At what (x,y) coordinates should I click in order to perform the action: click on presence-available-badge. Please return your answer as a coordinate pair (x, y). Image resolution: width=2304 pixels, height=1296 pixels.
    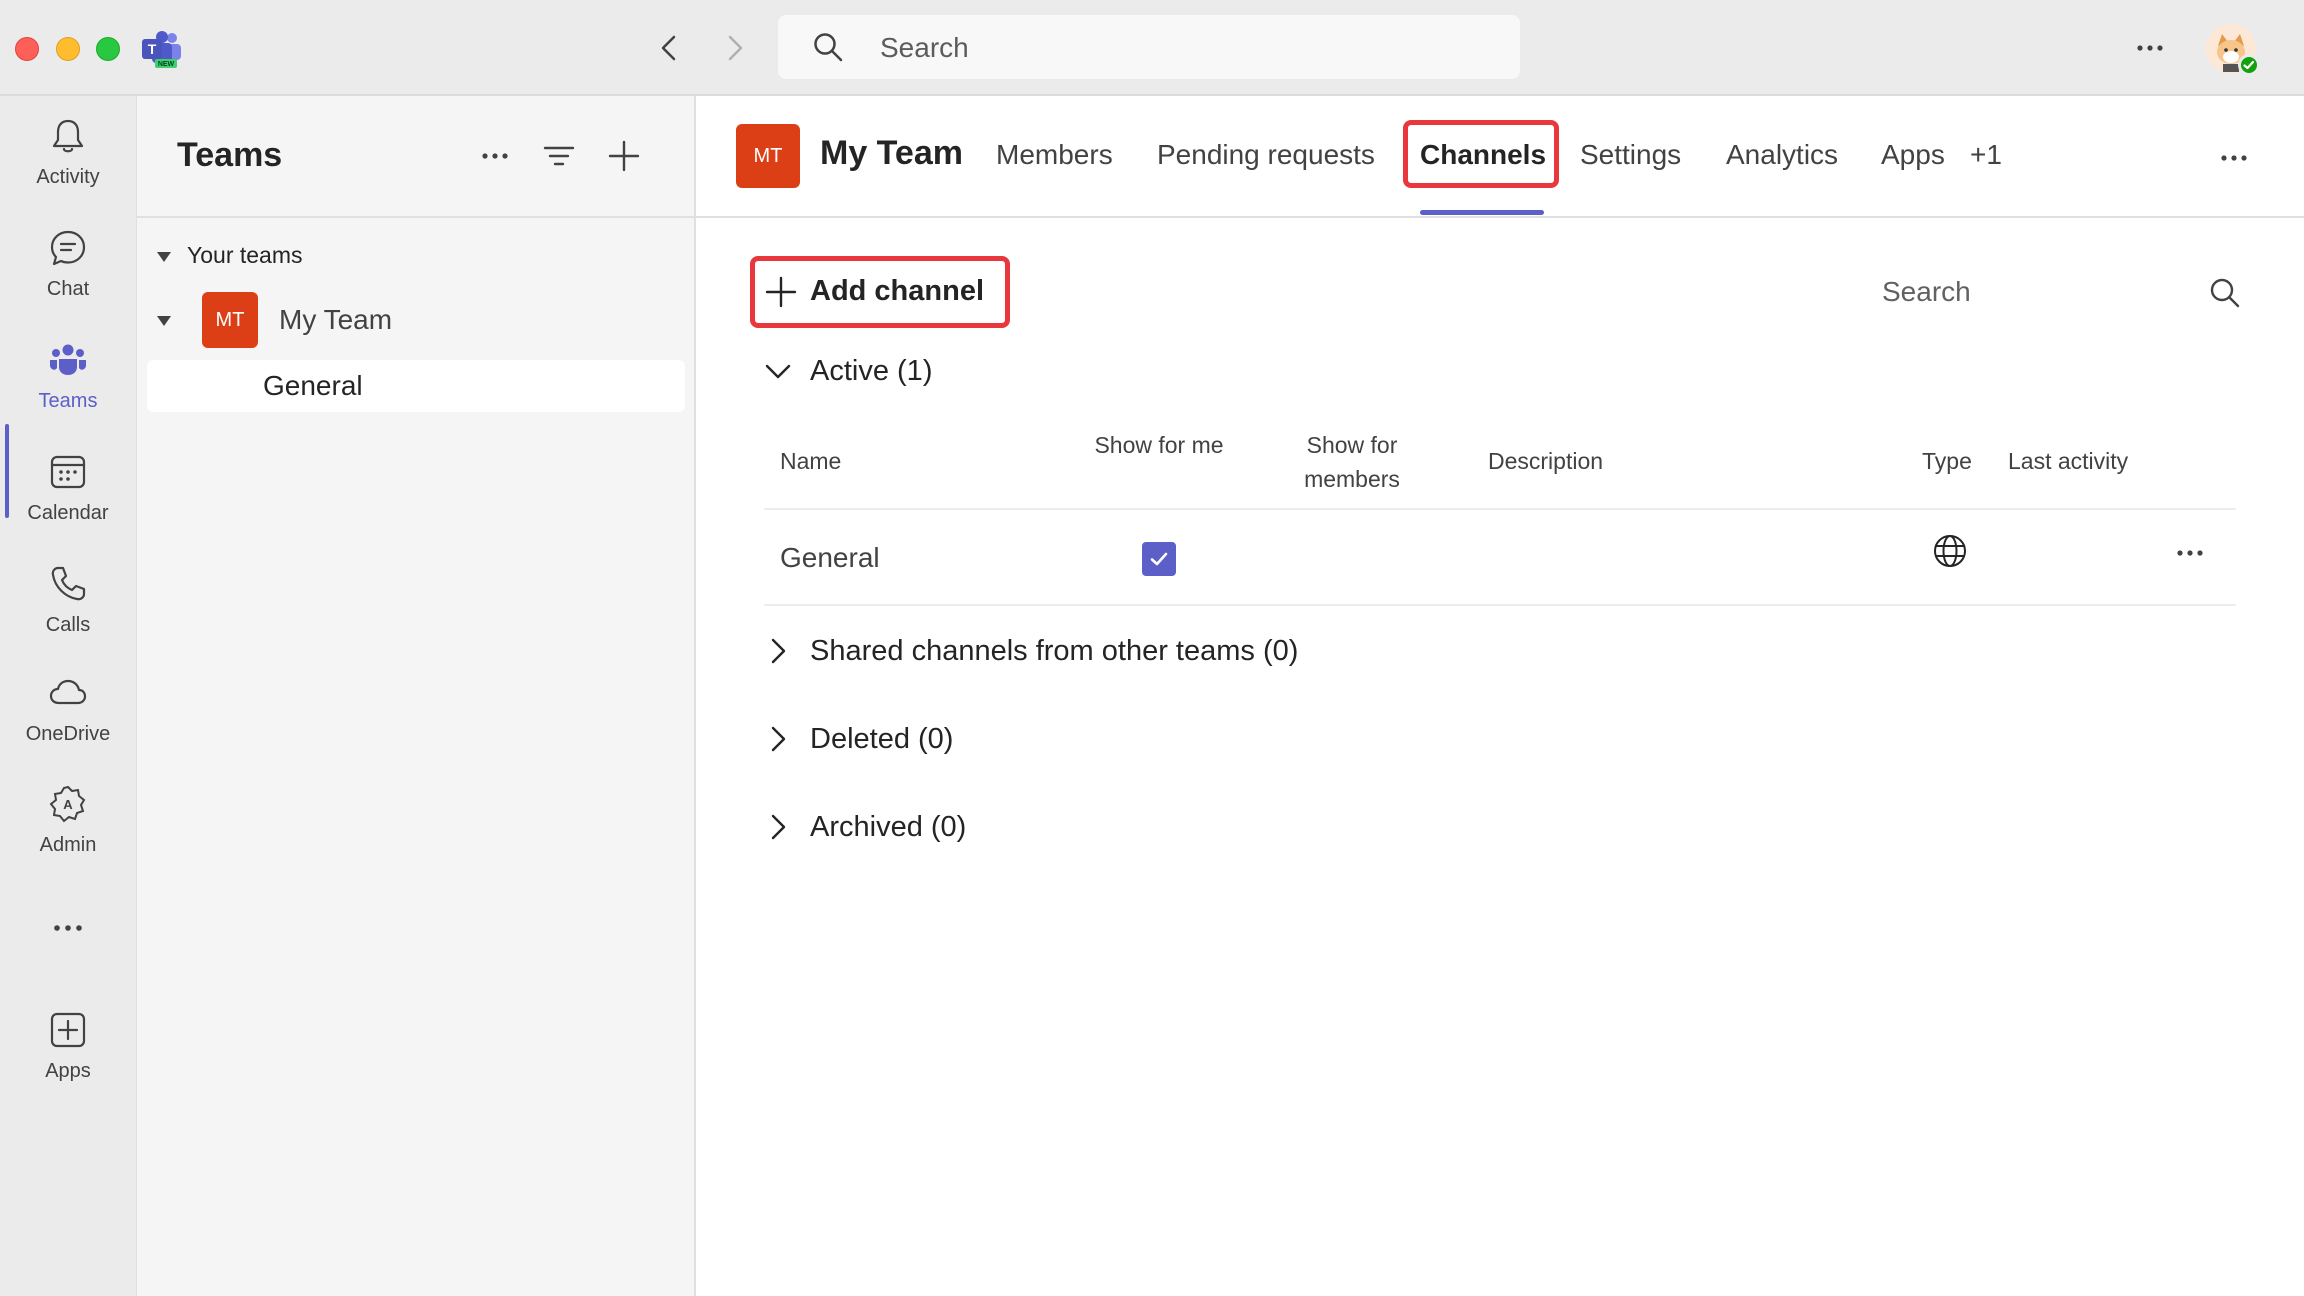
    Looking at the image, I should click on (2249, 65).